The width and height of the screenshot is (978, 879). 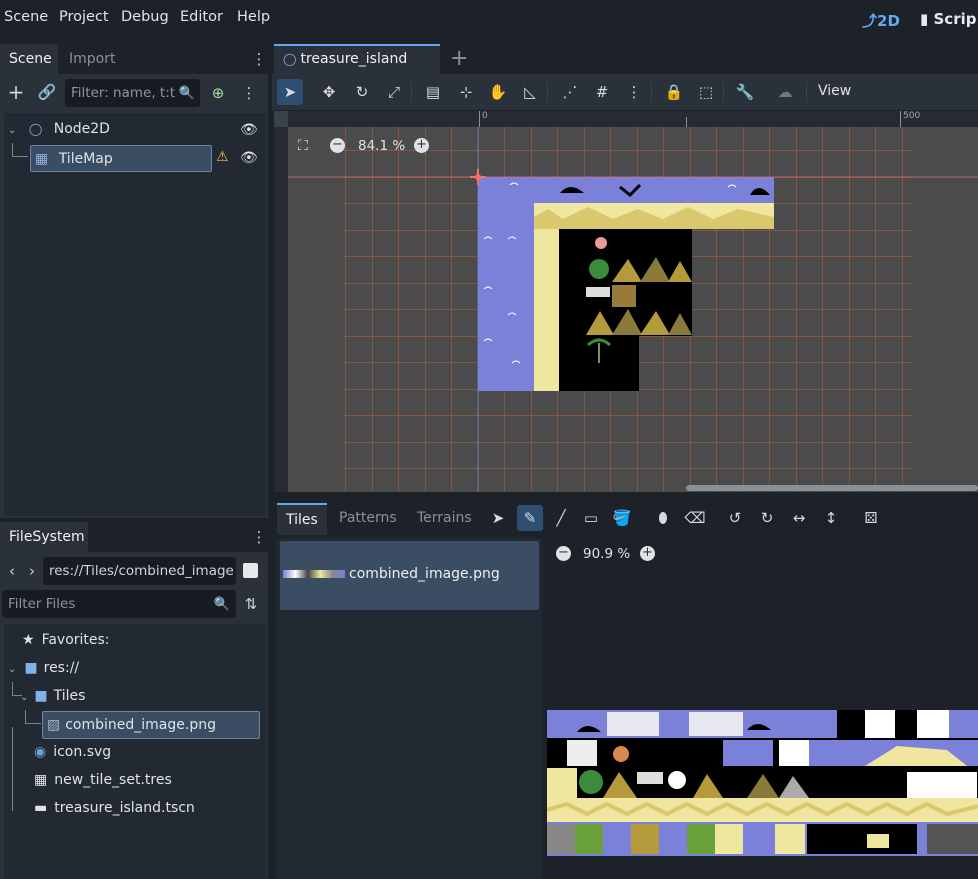 What do you see at coordinates (145, 17) in the screenshot?
I see `menu-debug: Debug` at bounding box center [145, 17].